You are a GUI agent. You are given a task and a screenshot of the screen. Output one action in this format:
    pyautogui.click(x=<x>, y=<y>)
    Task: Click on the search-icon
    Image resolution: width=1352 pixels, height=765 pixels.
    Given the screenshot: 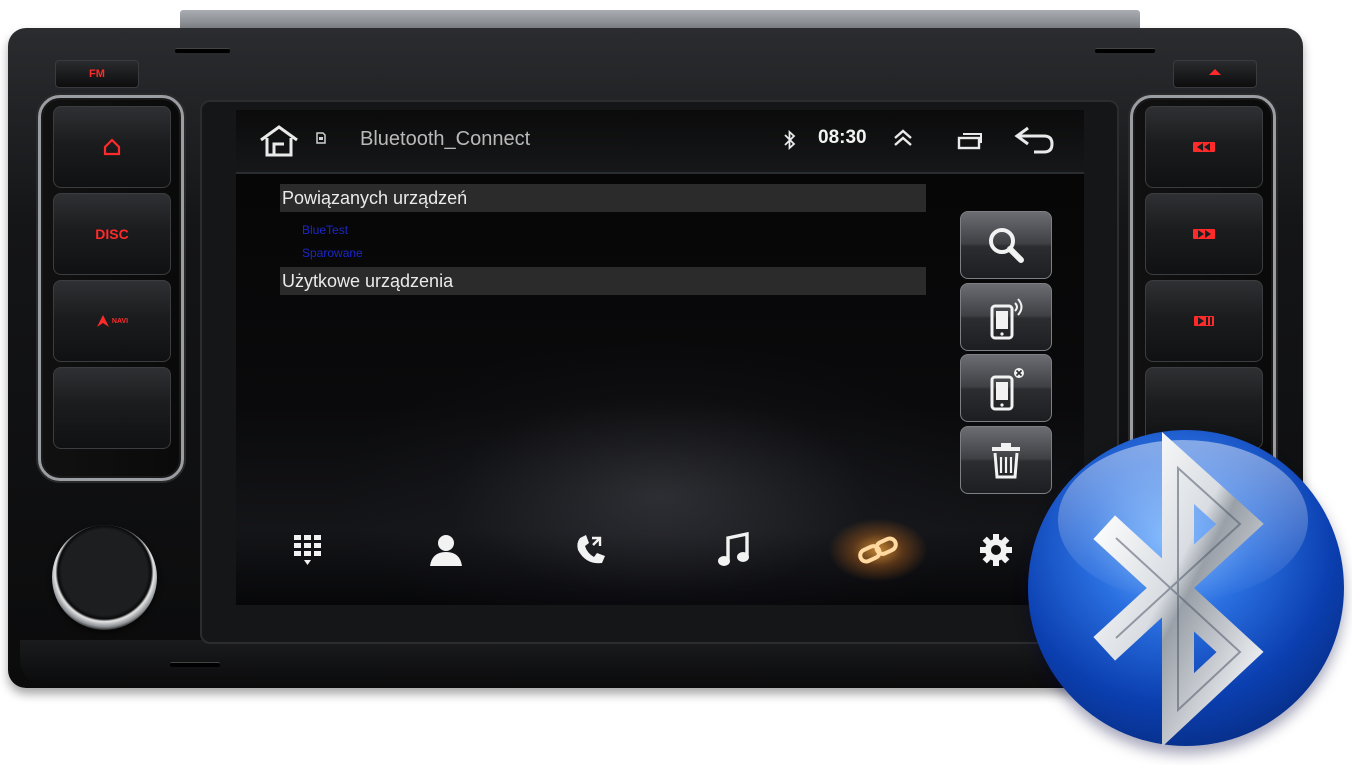 What is the action you would take?
    pyautogui.click(x=1006, y=245)
    